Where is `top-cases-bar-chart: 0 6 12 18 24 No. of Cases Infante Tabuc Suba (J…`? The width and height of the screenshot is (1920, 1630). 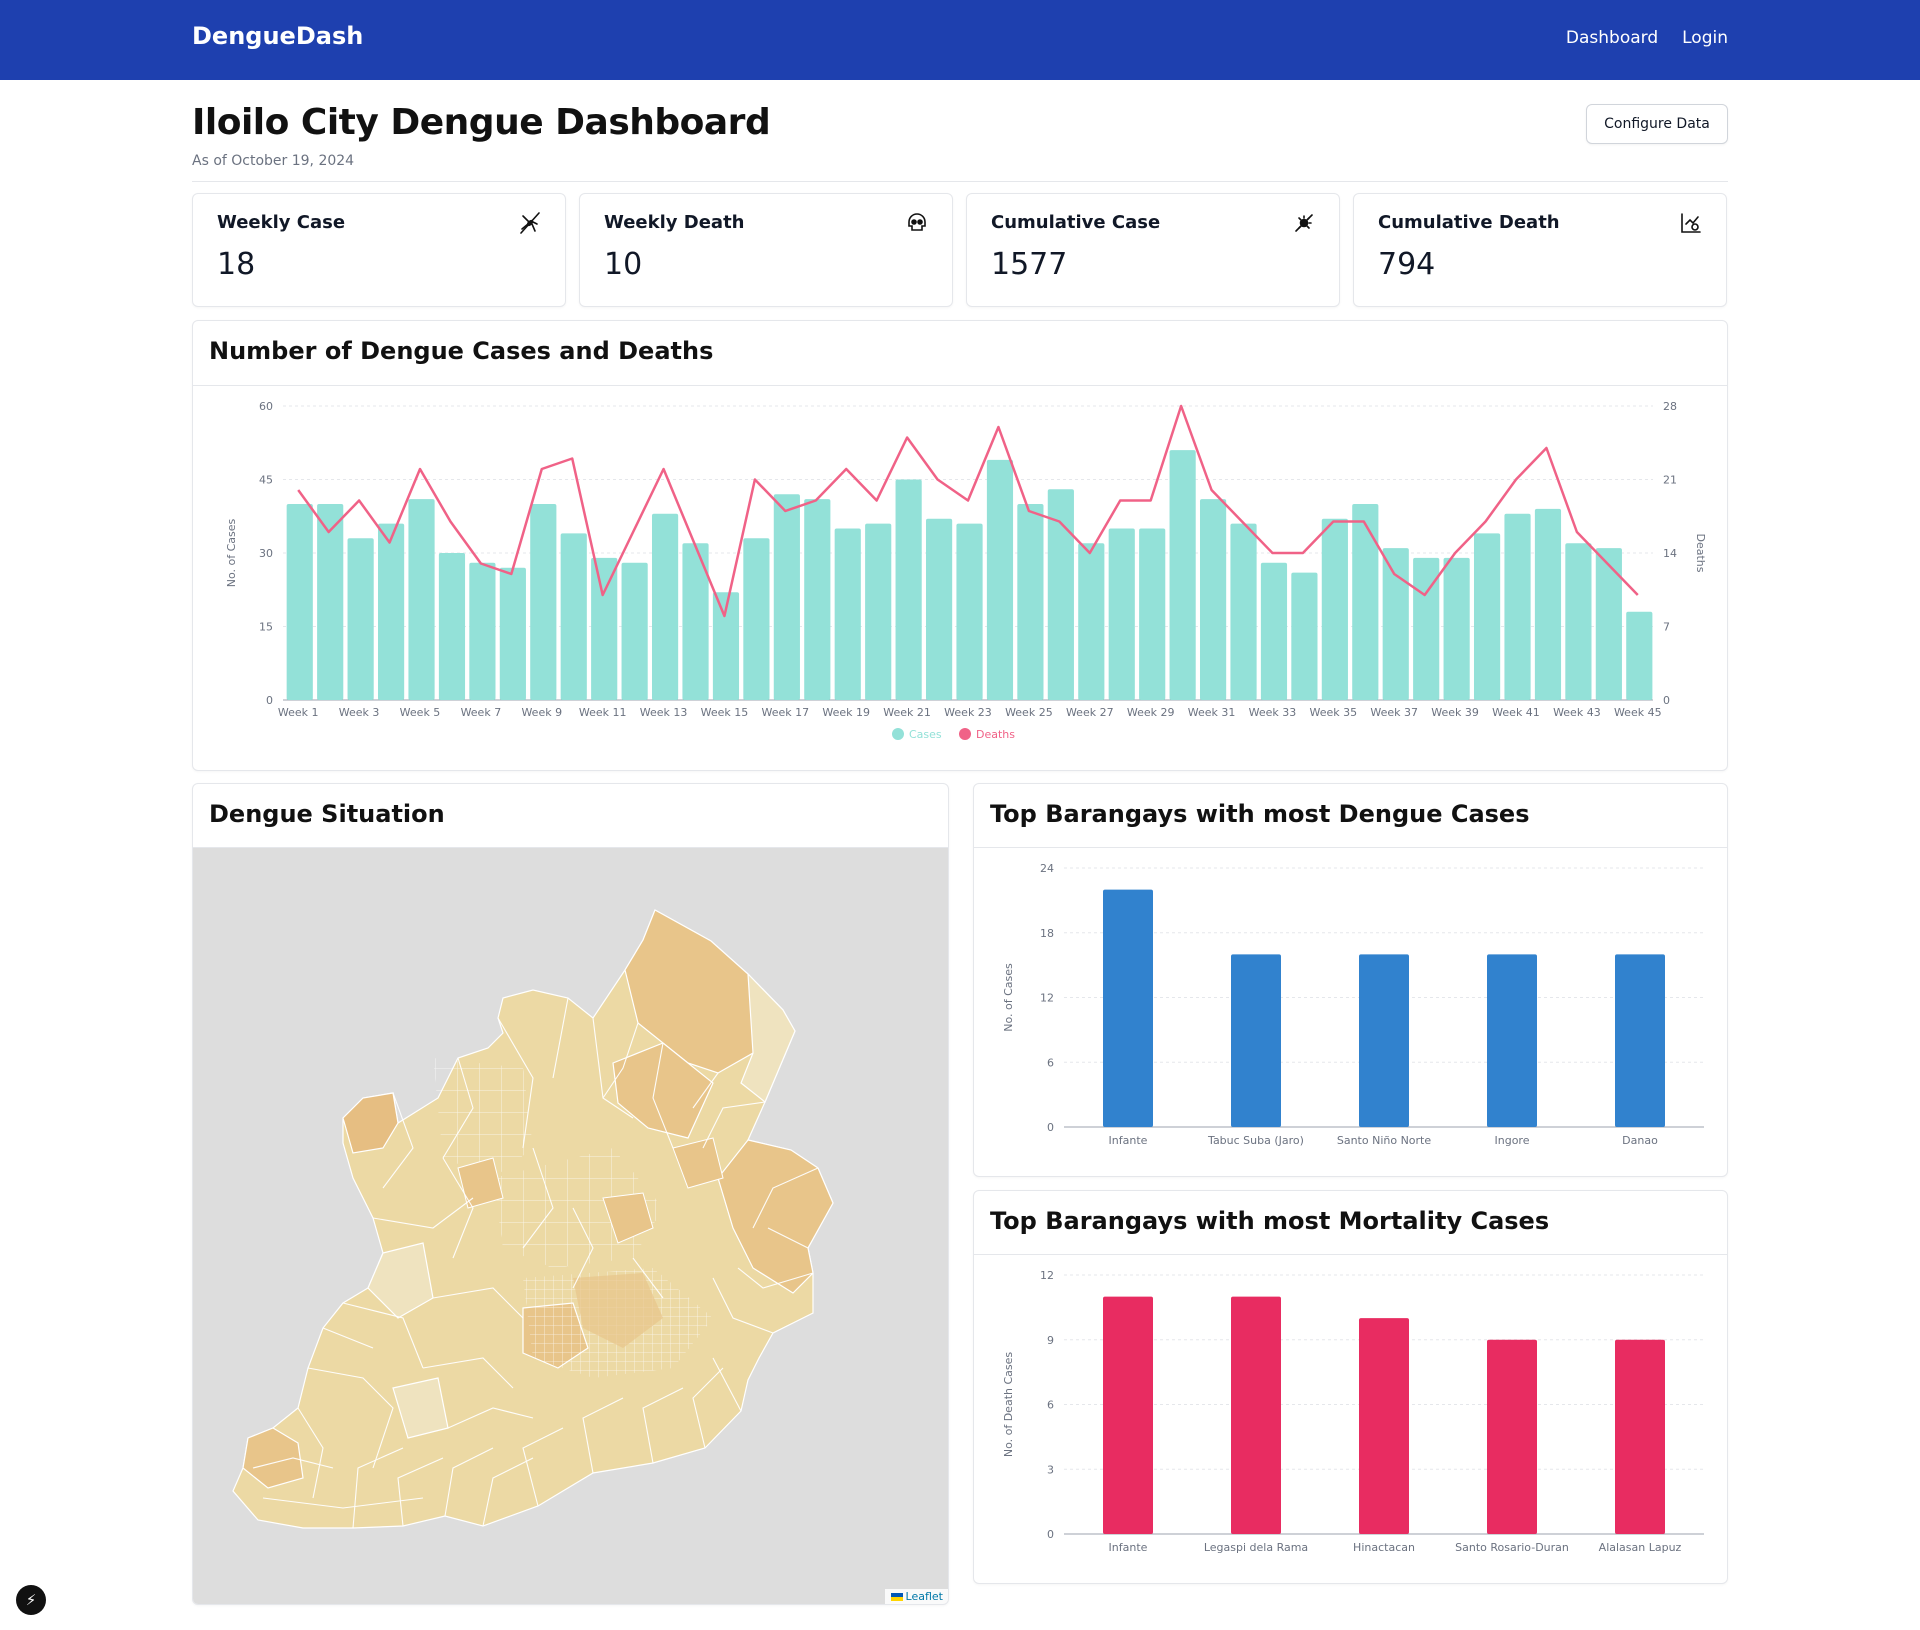 top-cases-bar-chart: 0 6 12 18 24 No. of Cases Infante Tabuc Suba (J… is located at coordinates (1353, 1004).